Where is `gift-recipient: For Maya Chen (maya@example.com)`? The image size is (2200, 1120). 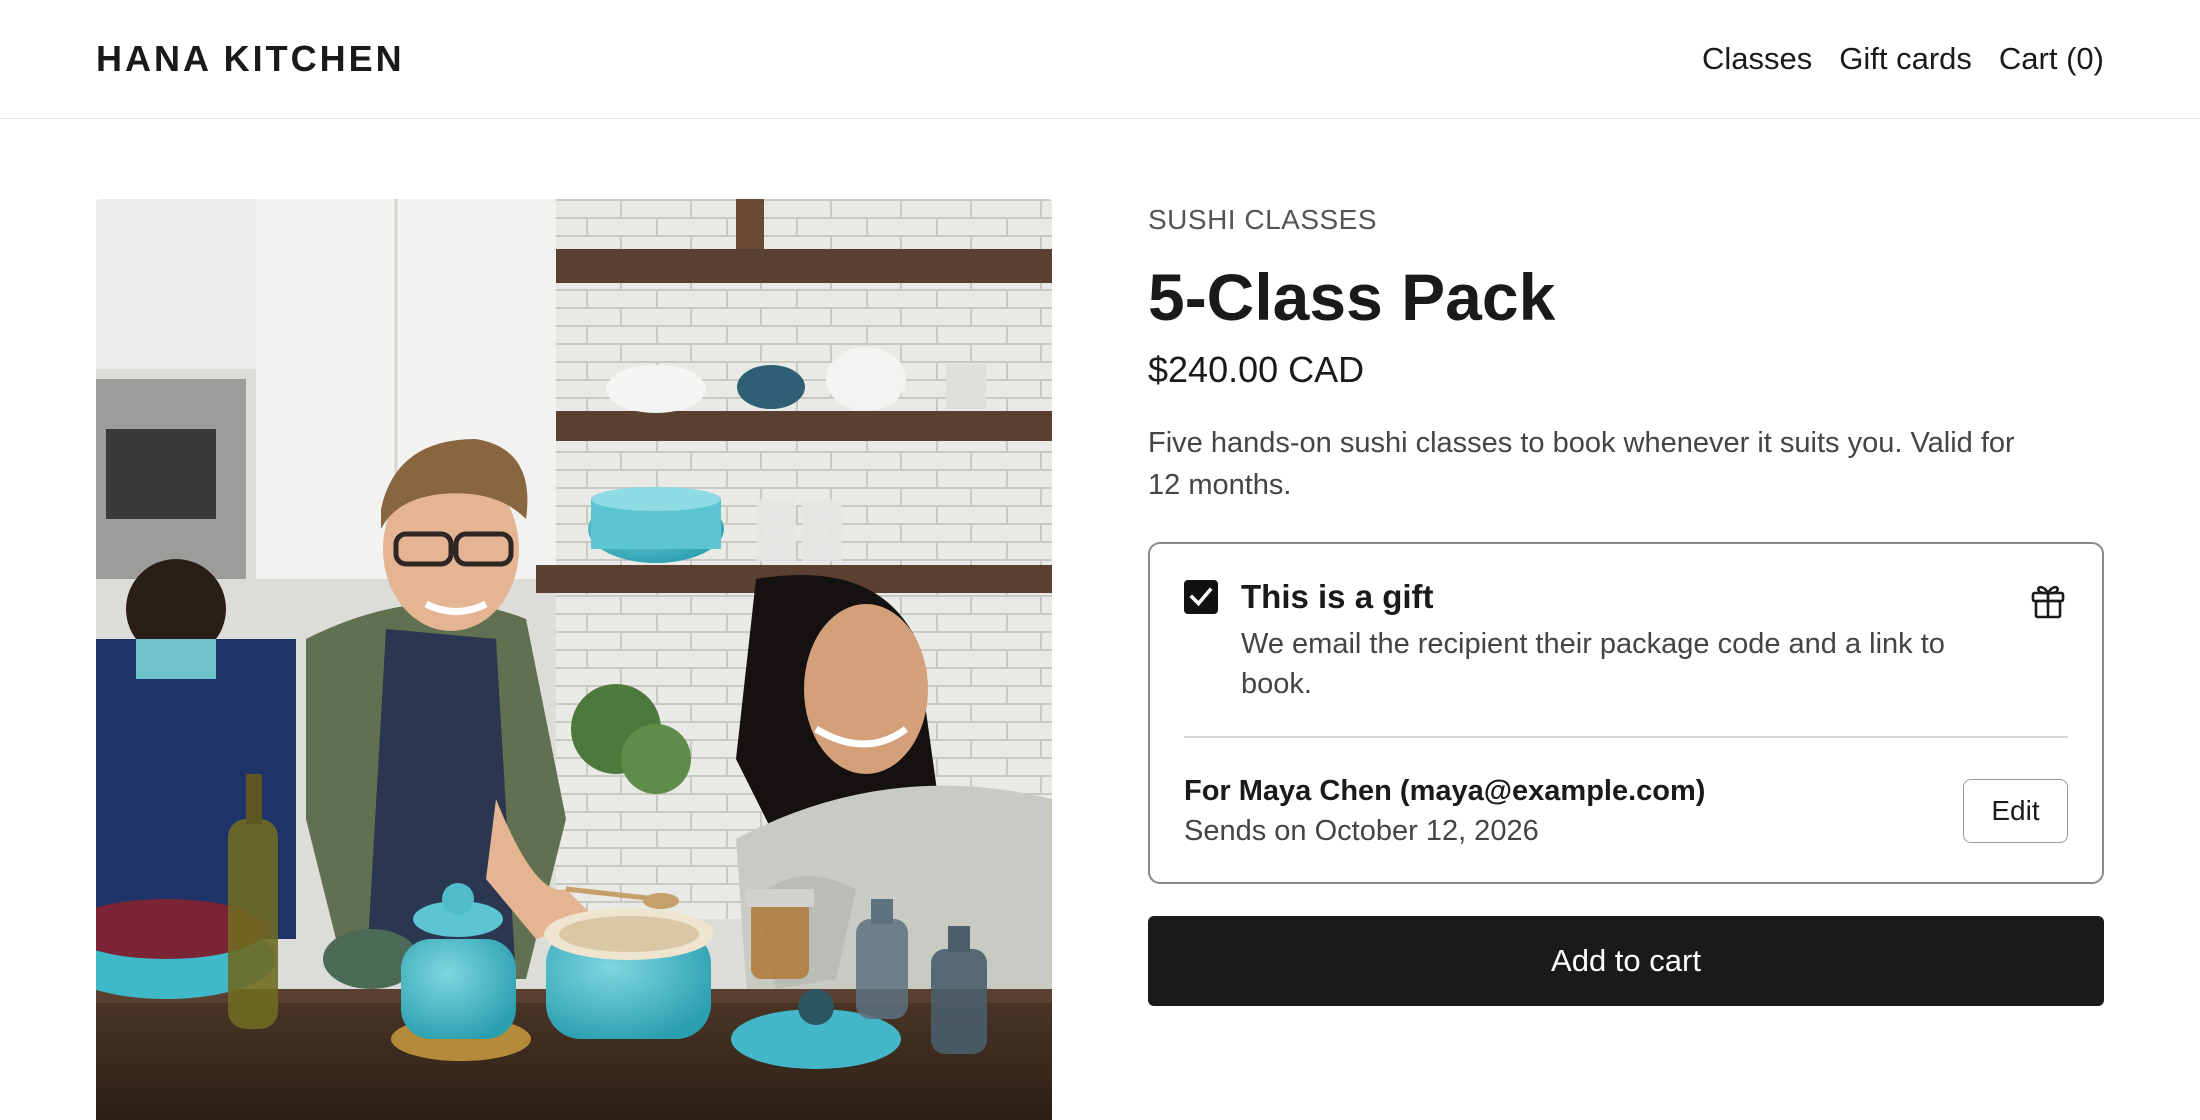
gift-recipient: For Maya Chen (maya@example.com) is located at coordinates (1445, 791).